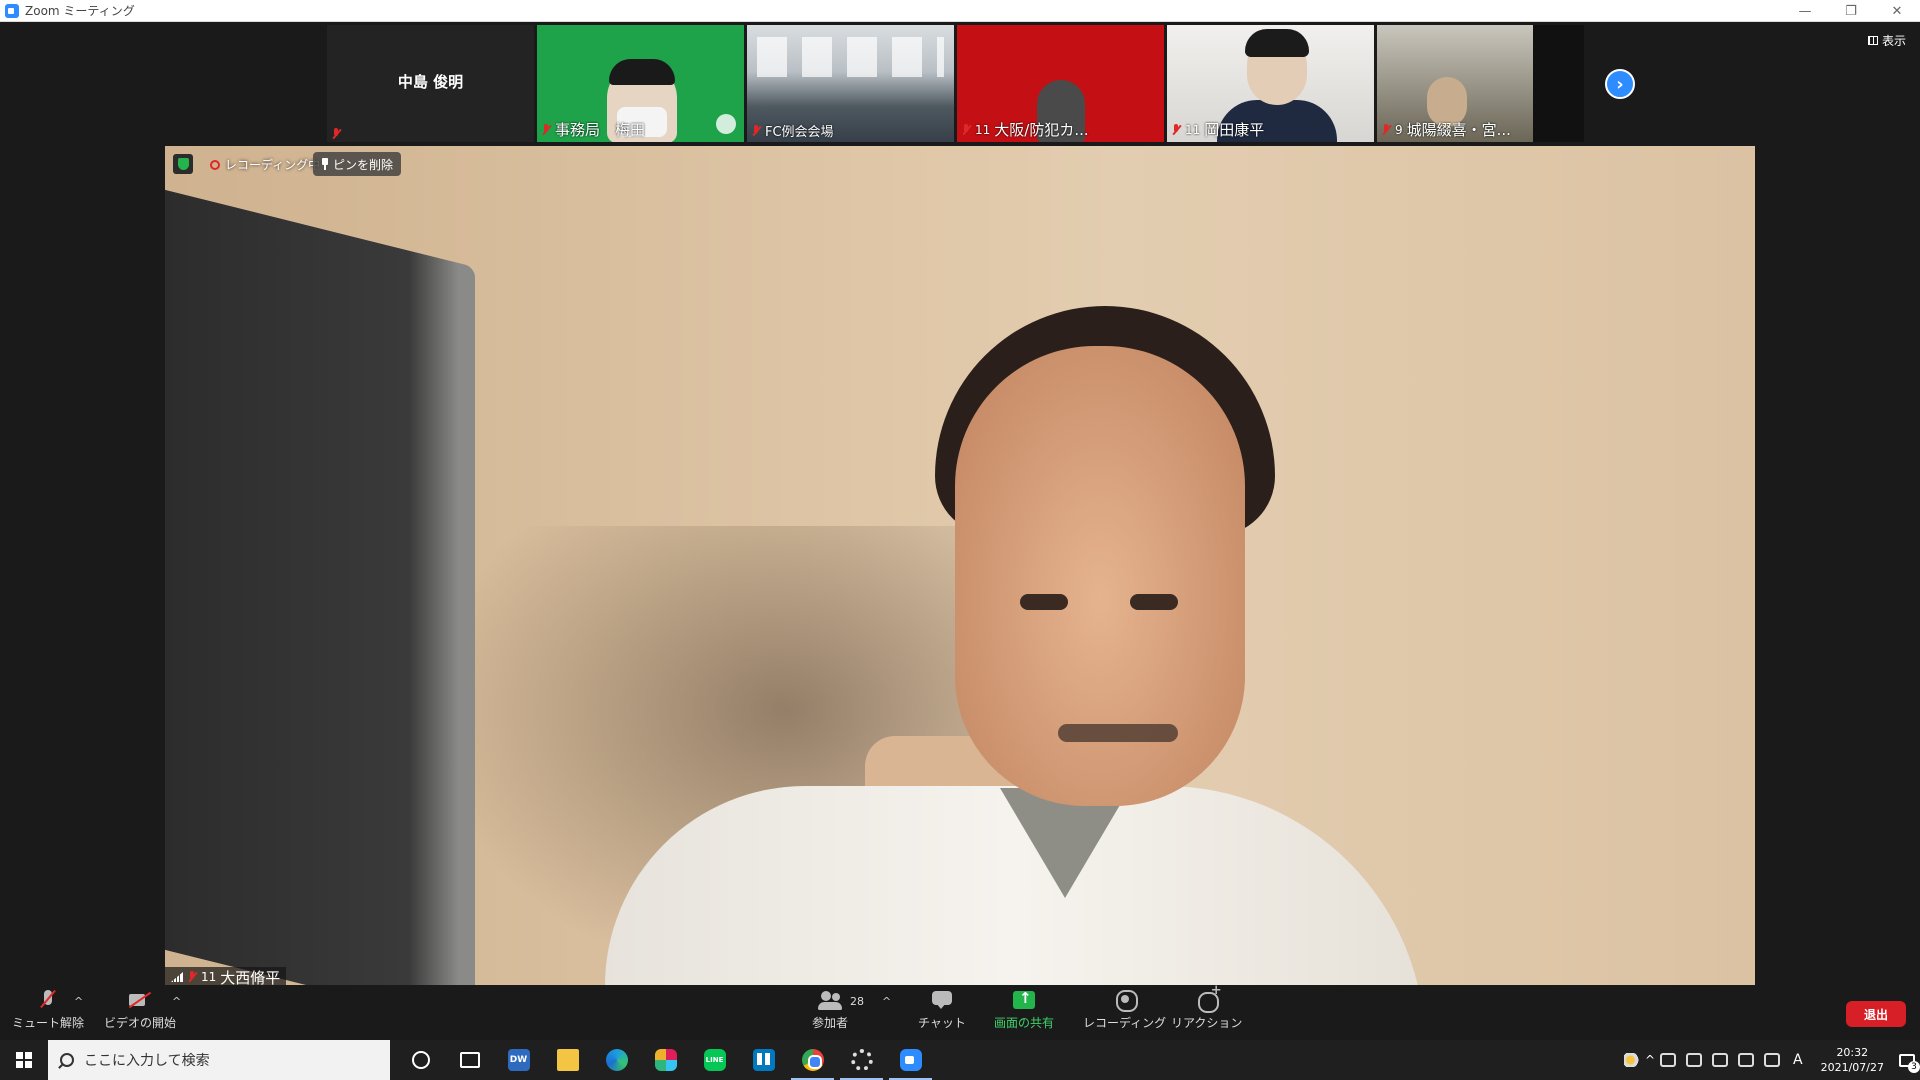 The height and width of the screenshot is (1080, 1920). I want to click on slack-button, so click(665, 1060).